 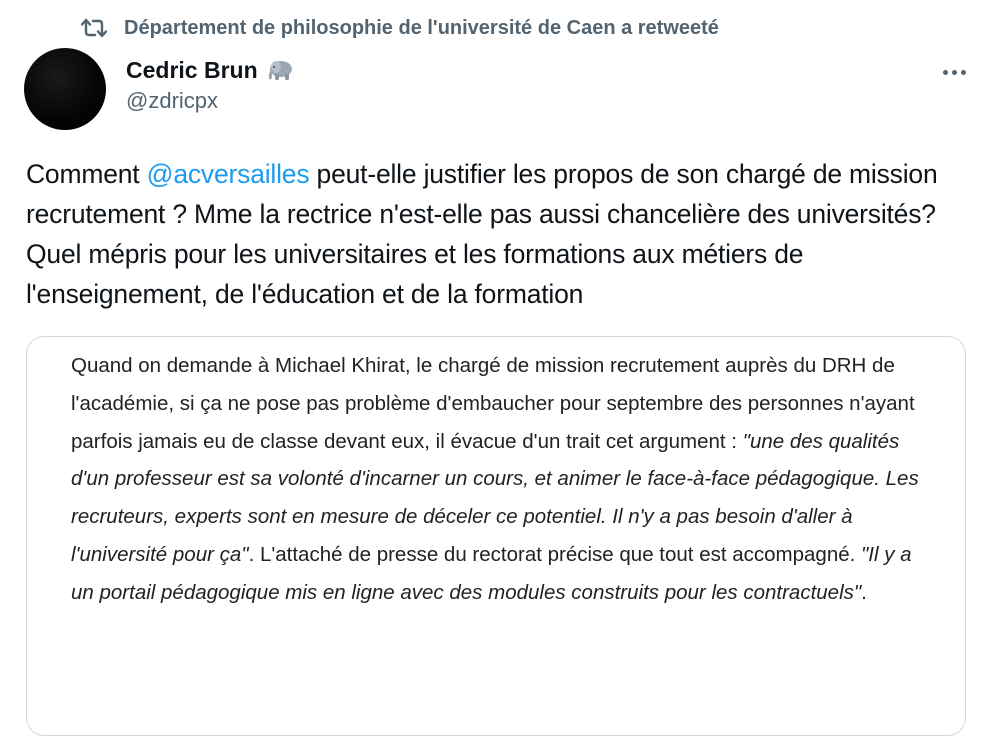 What do you see at coordinates (864, 592) in the screenshot?
I see `quote-segment: .` at bounding box center [864, 592].